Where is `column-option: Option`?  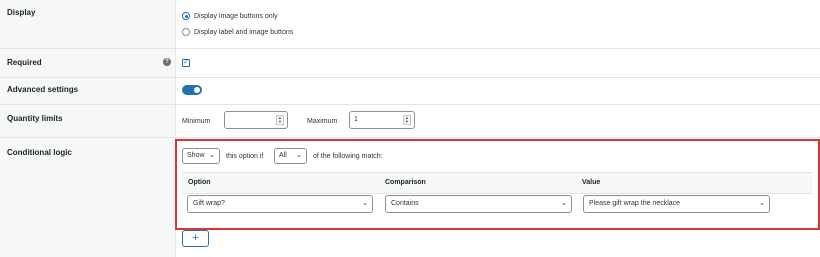 column-option: Option is located at coordinates (199, 182).